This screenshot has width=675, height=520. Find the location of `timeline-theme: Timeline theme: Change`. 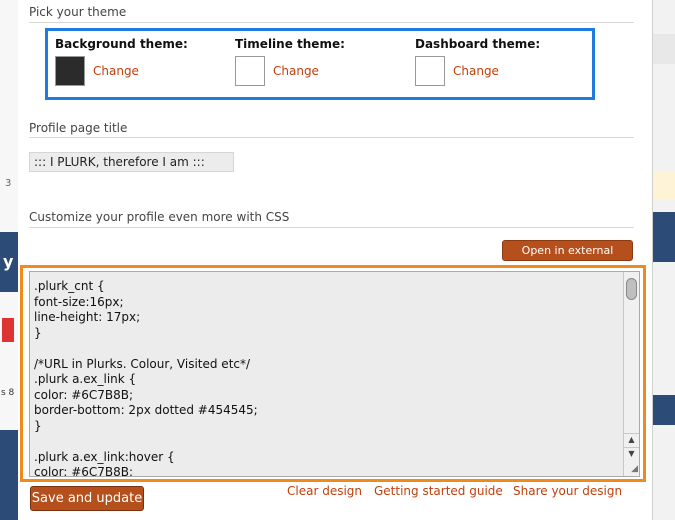

timeline-theme: Timeline theme: Change is located at coordinates (290, 61).